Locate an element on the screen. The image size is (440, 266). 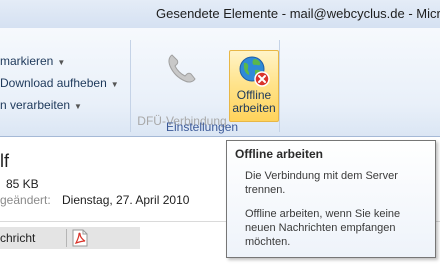
pdf-file-icon is located at coordinates (80, 238).